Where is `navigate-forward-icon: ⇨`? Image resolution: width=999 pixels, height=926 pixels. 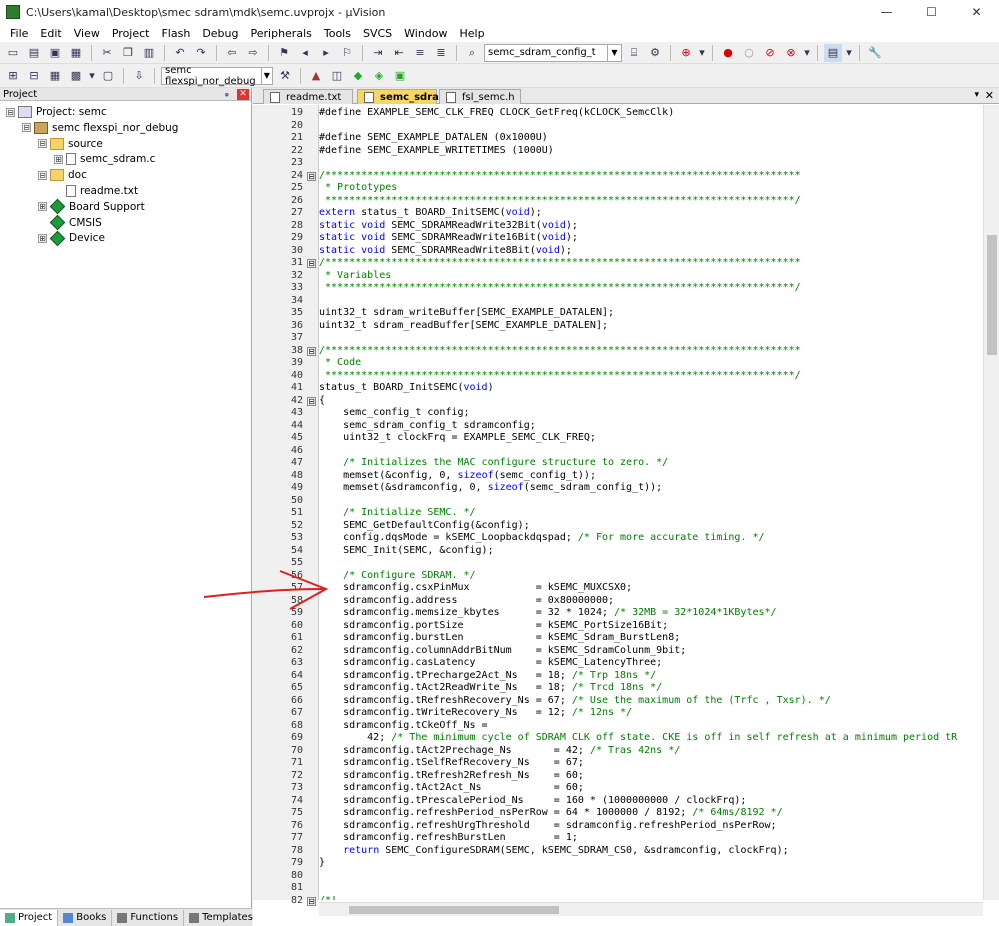 navigate-forward-icon: ⇨ is located at coordinates (253, 53).